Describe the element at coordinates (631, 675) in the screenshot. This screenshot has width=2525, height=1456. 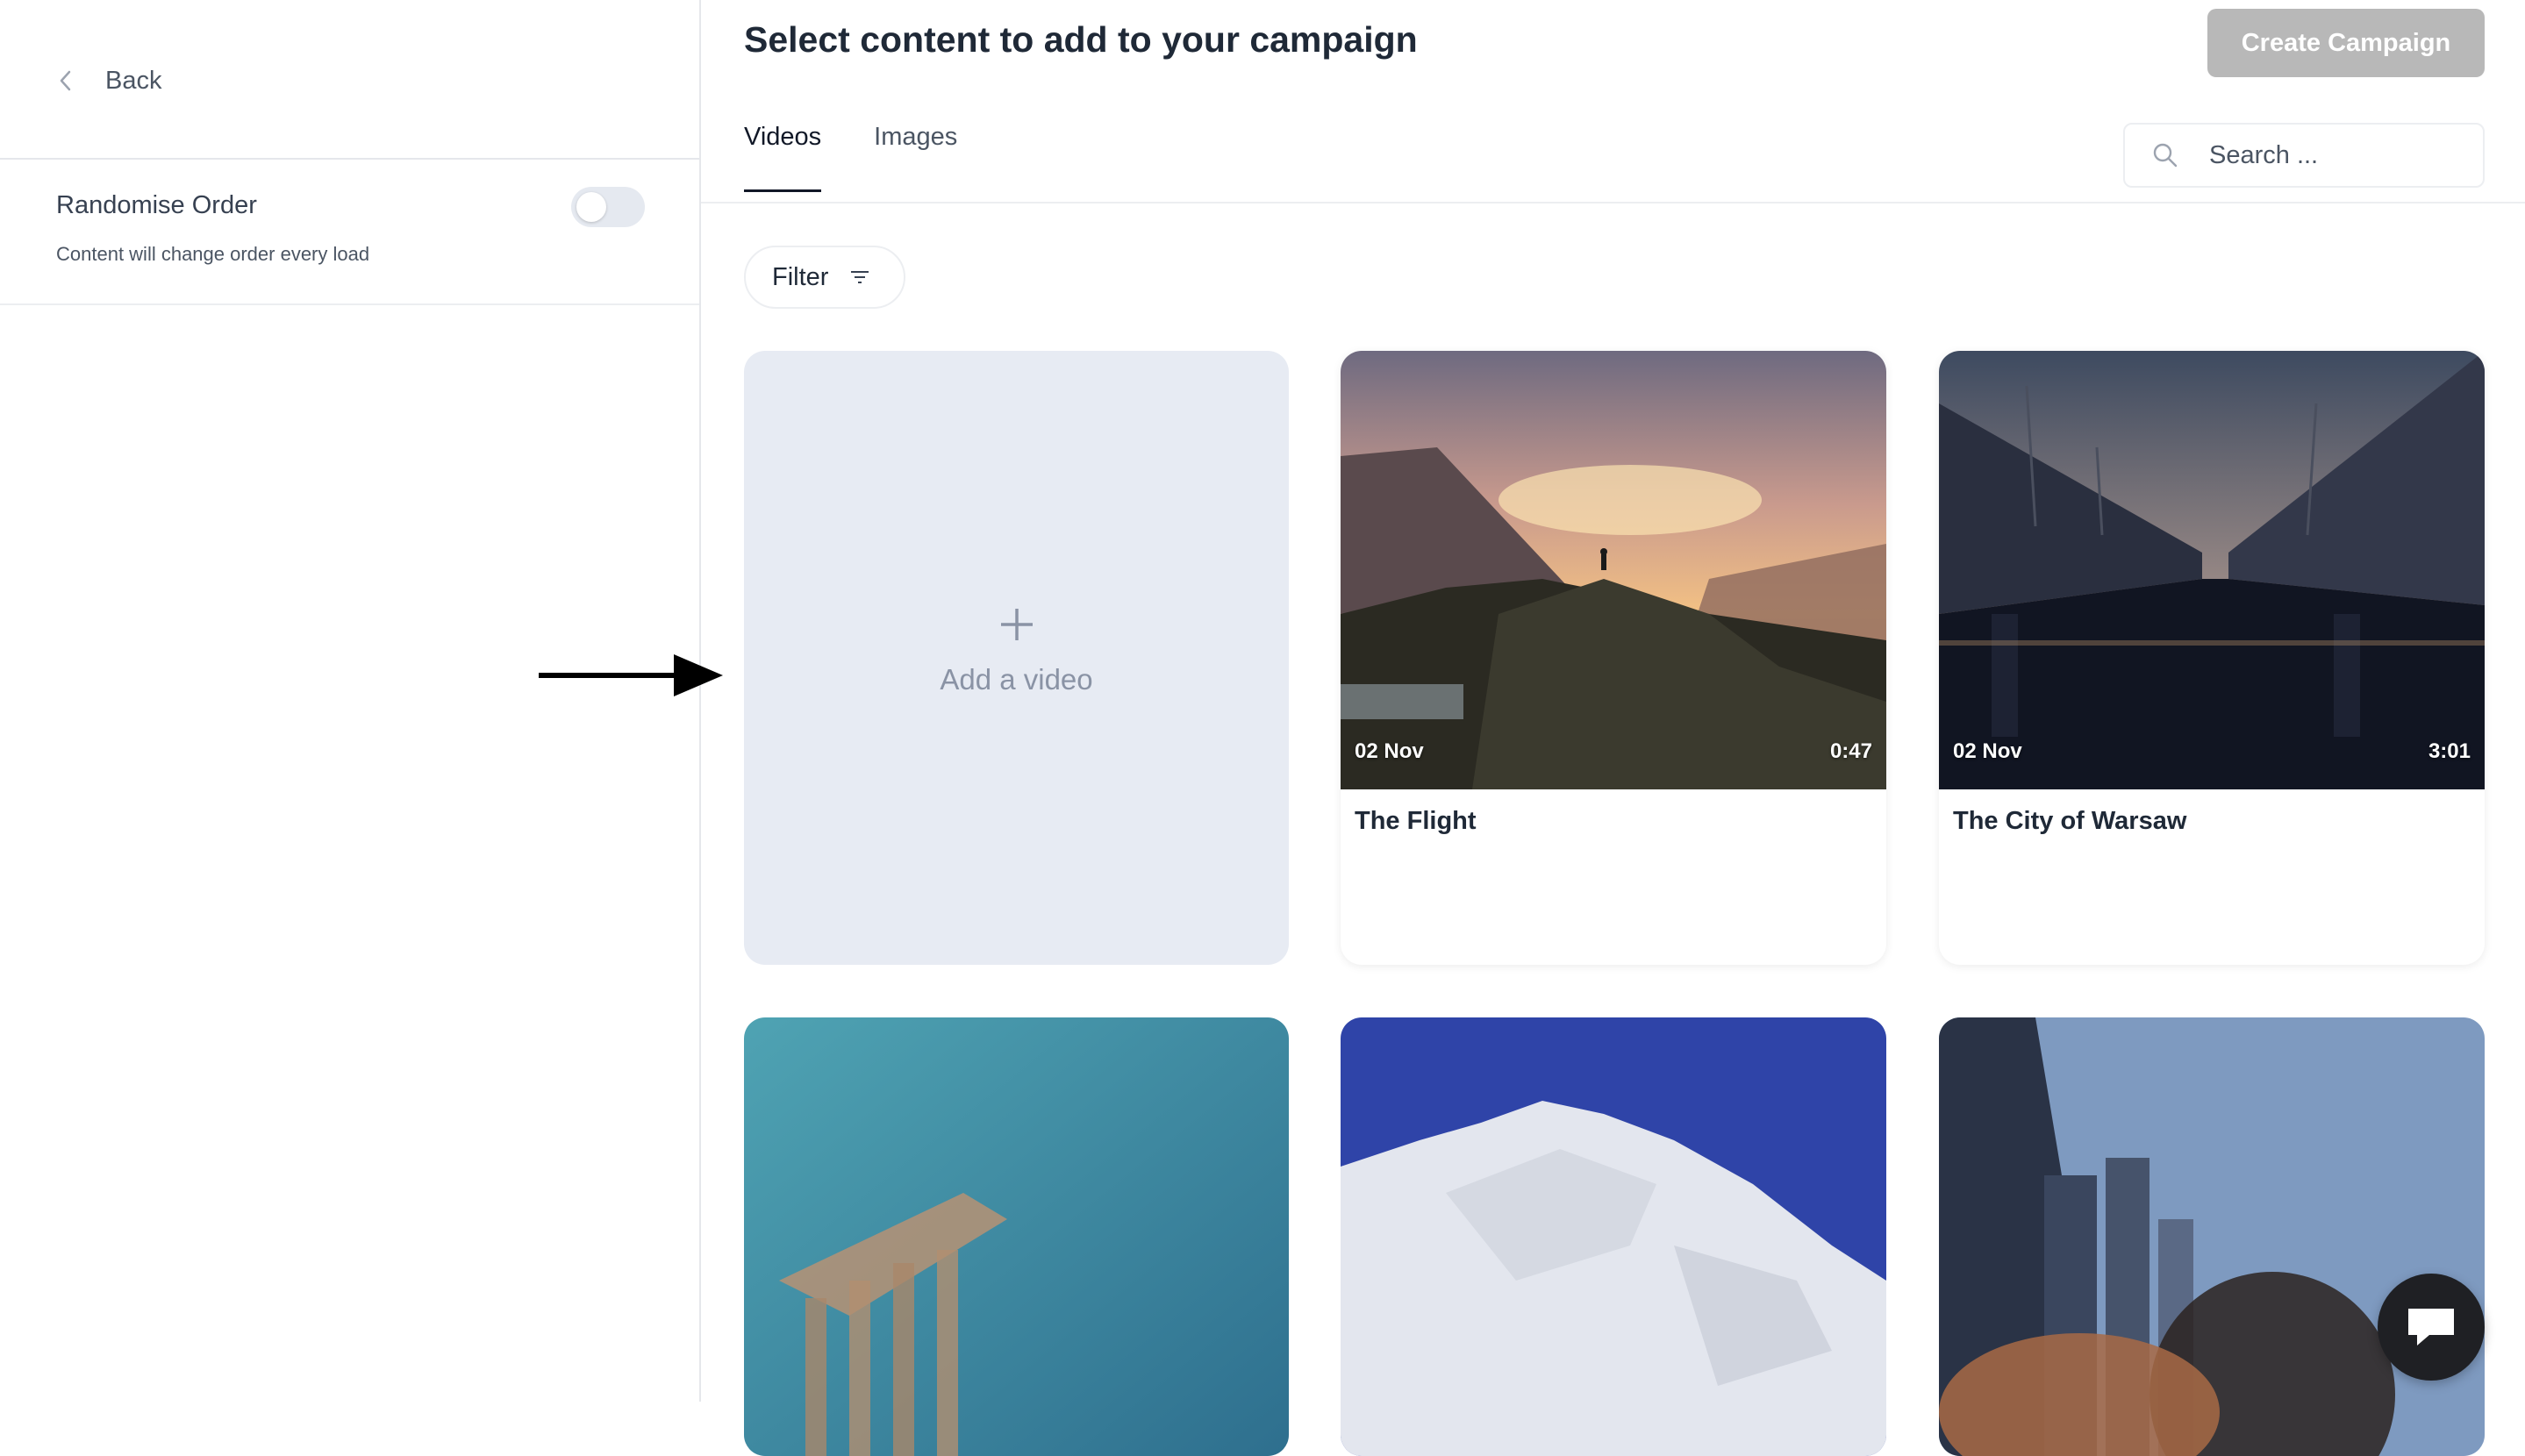
I see `annotation-arrow-icon` at that location.